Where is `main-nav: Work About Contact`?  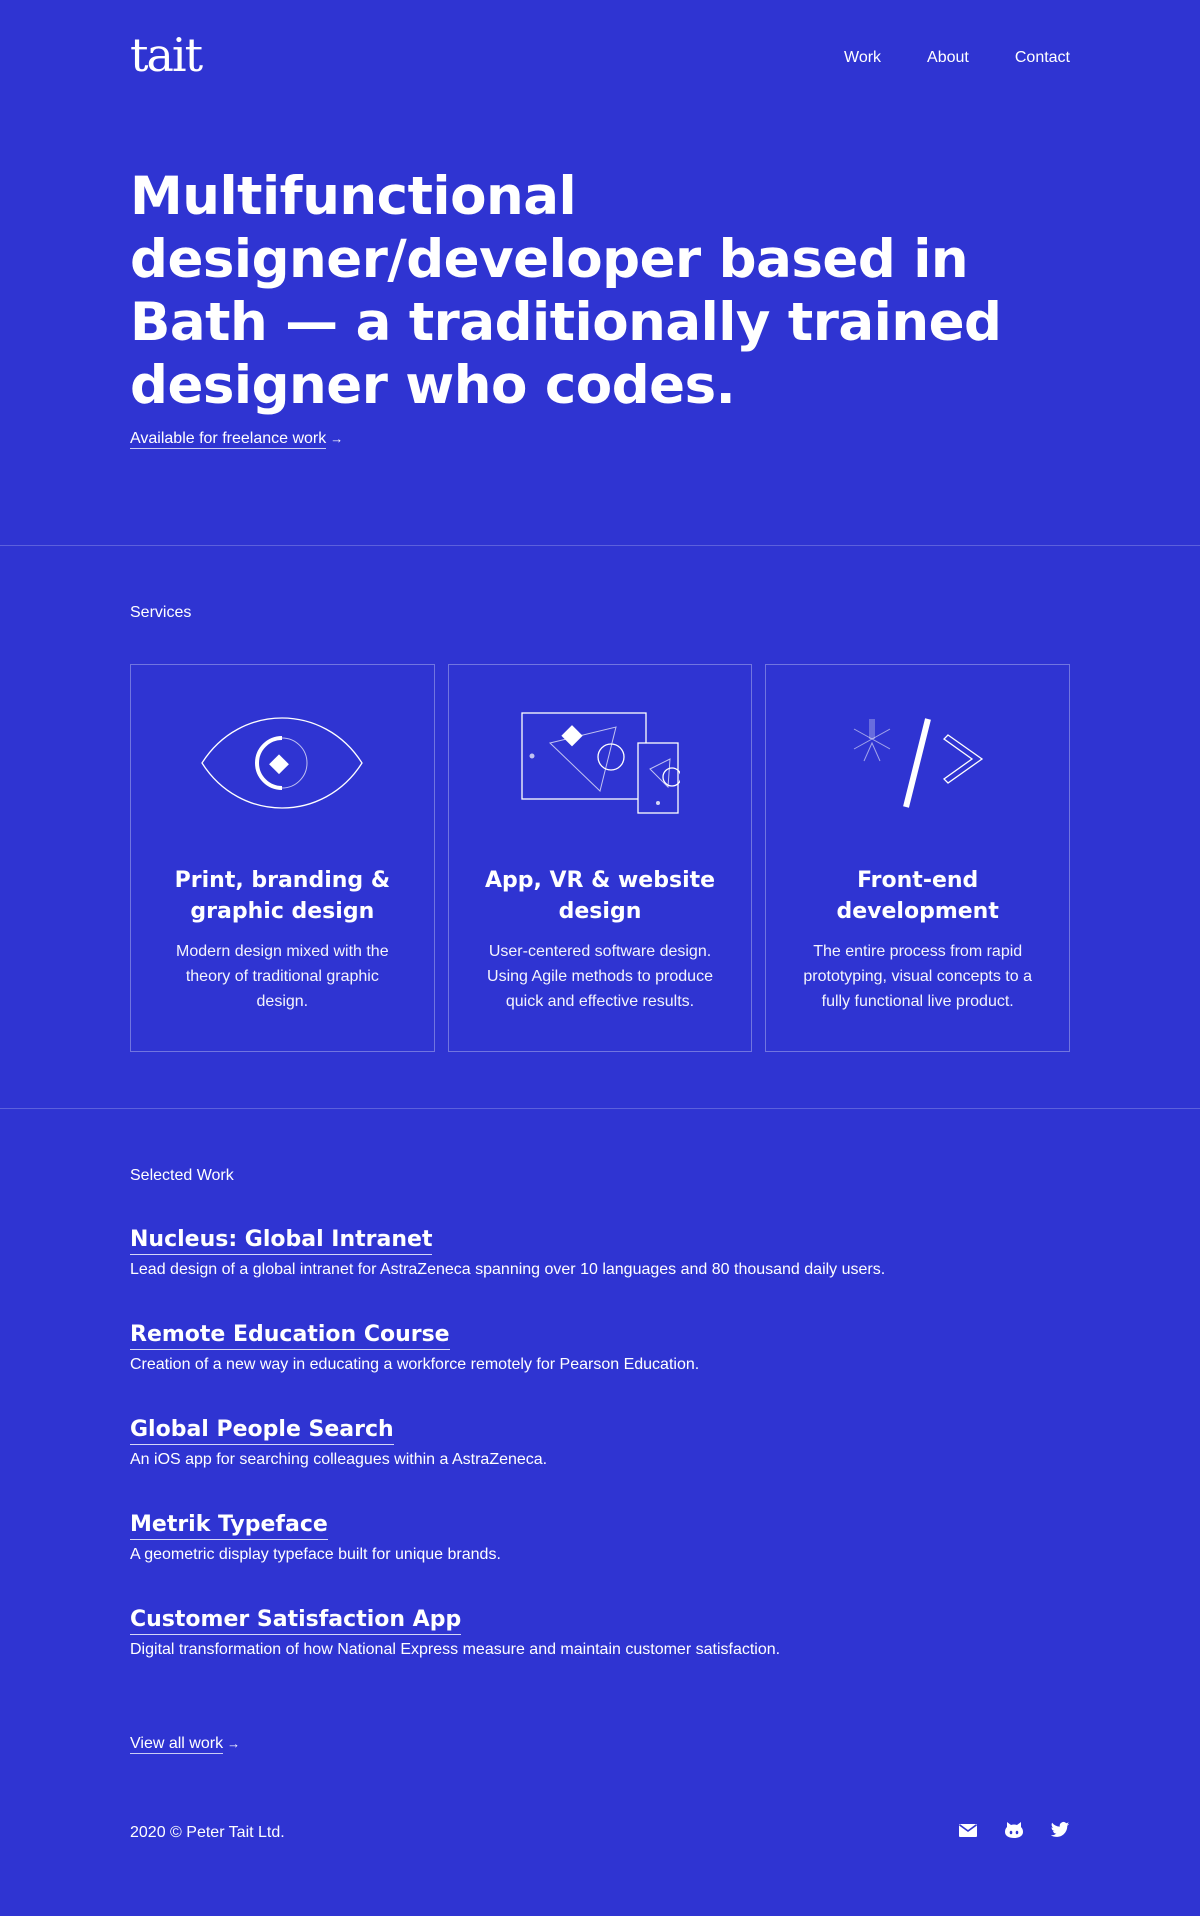
main-nav: Work About Contact is located at coordinates (957, 58).